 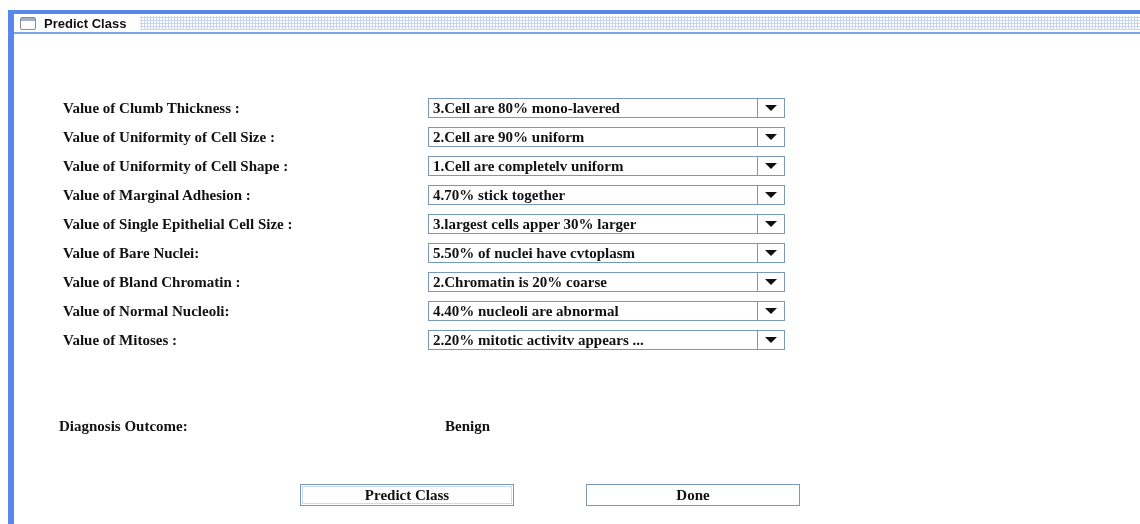 What do you see at coordinates (152, 108) in the screenshot?
I see `field-label: Value of Clumb Thickness :` at bounding box center [152, 108].